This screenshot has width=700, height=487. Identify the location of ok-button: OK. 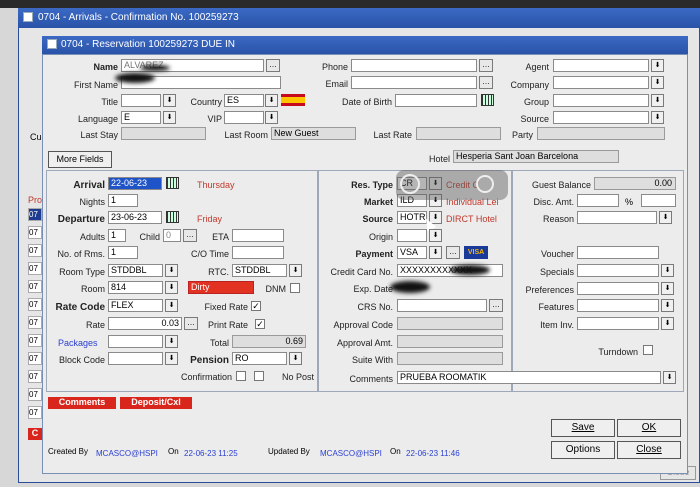
(649, 428).